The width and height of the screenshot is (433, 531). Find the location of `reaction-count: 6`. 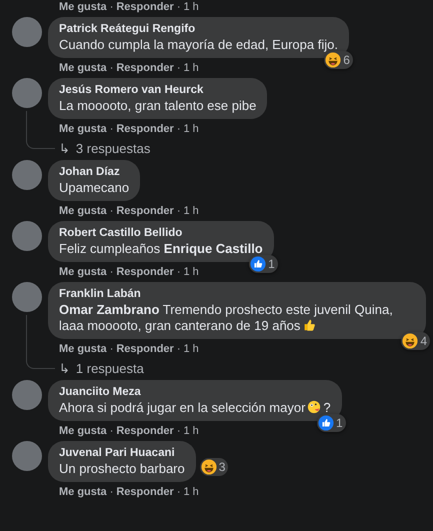

reaction-count: 6 is located at coordinates (338, 60).